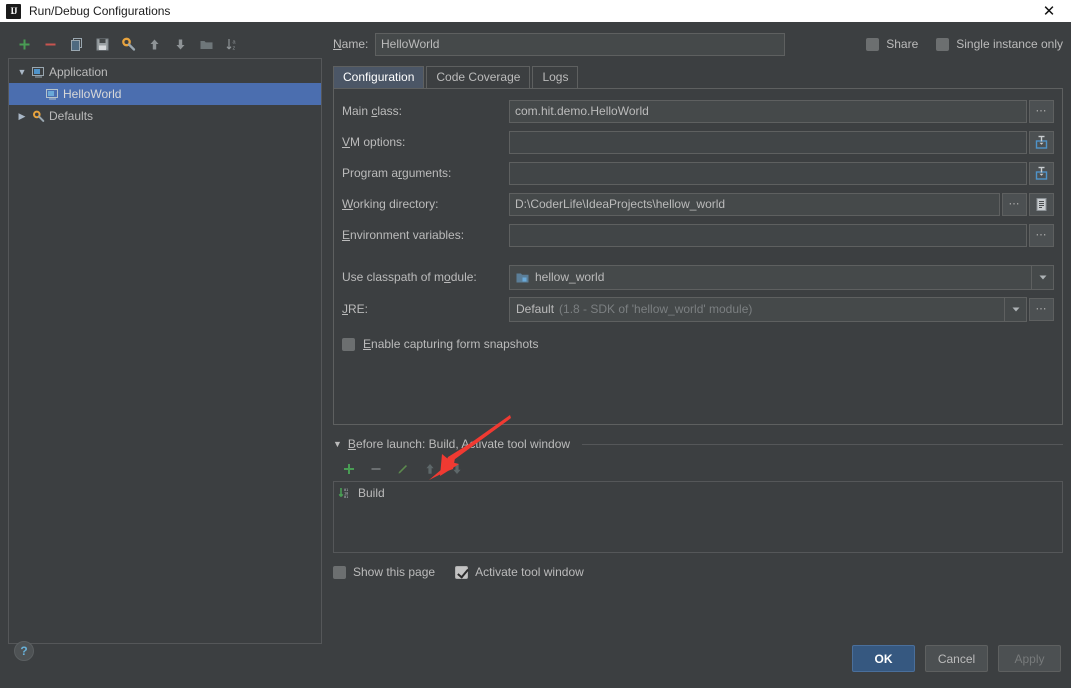 This screenshot has width=1071, height=688. What do you see at coordinates (403, 469) in the screenshot?
I see `before-launch-edit-pencil-icon` at bounding box center [403, 469].